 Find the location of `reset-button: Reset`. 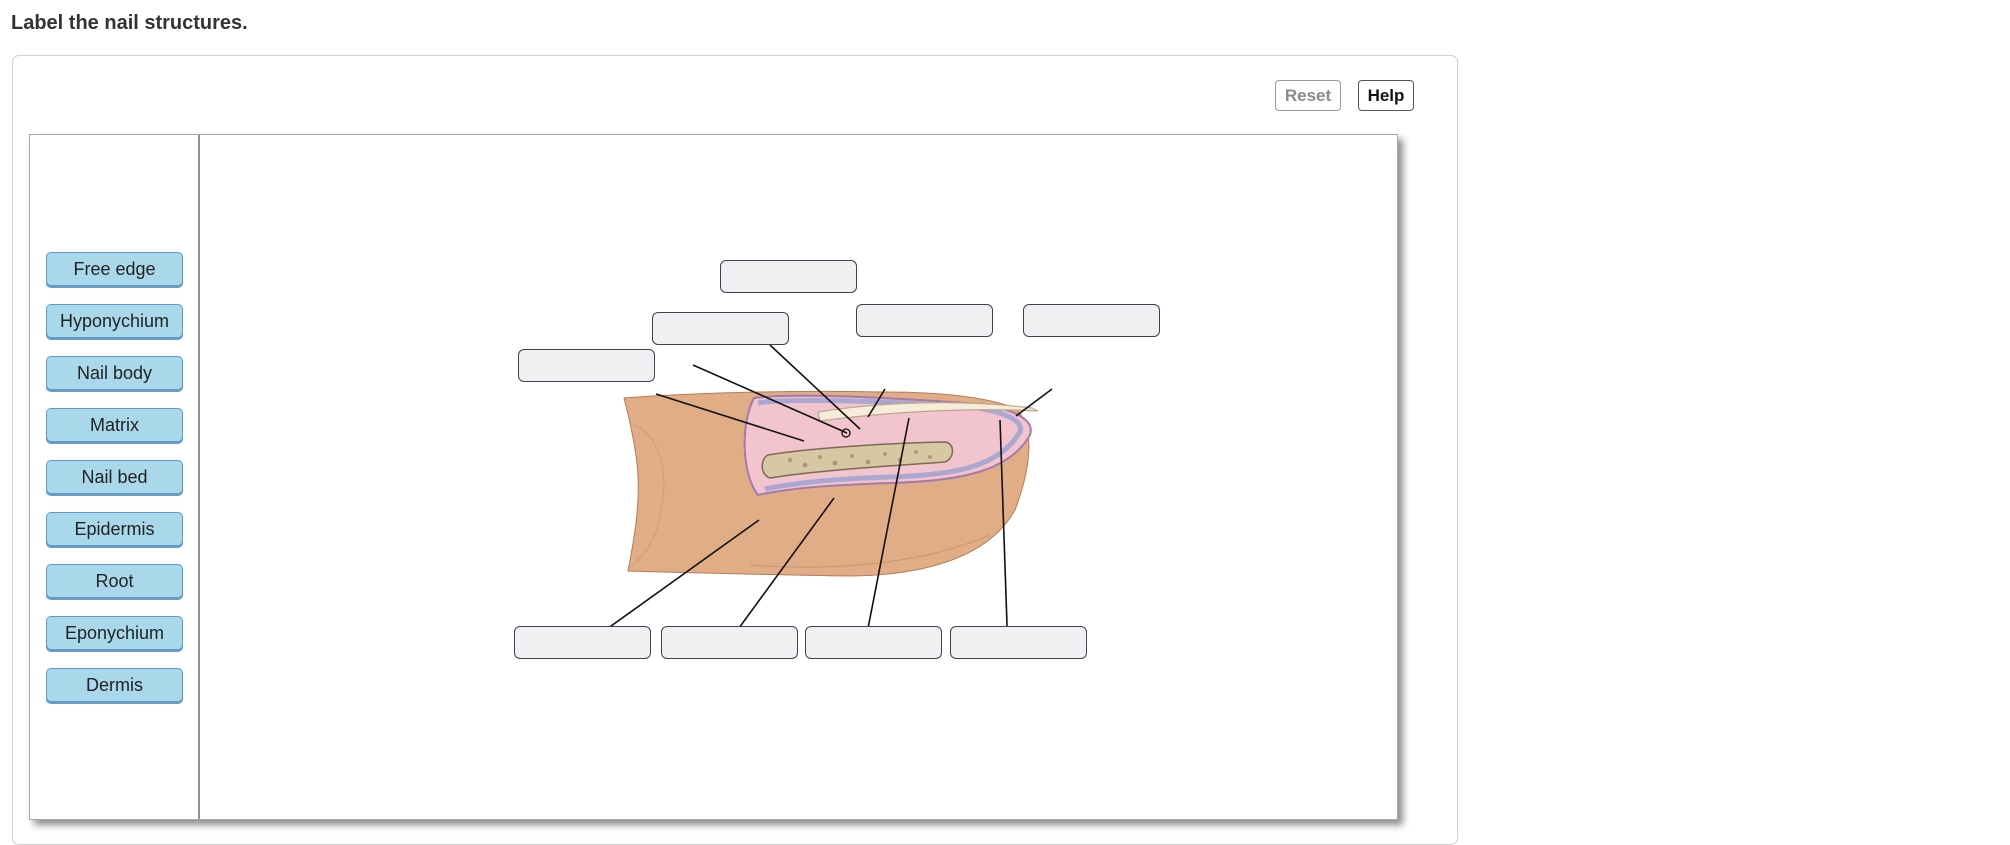

reset-button: Reset is located at coordinates (1308, 95).